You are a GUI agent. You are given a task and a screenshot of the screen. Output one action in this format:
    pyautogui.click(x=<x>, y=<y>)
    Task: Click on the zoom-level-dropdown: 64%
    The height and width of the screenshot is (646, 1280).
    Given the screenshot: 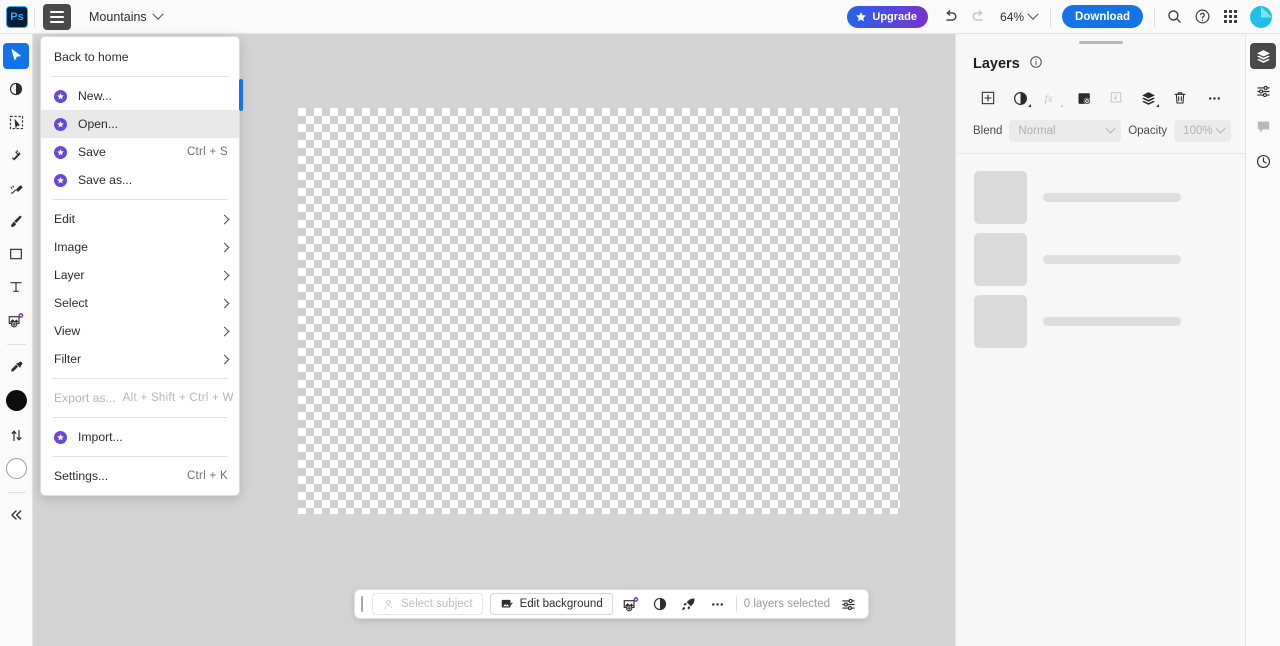 What is the action you would take?
    pyautogui.click(x=1018, y=16)
    